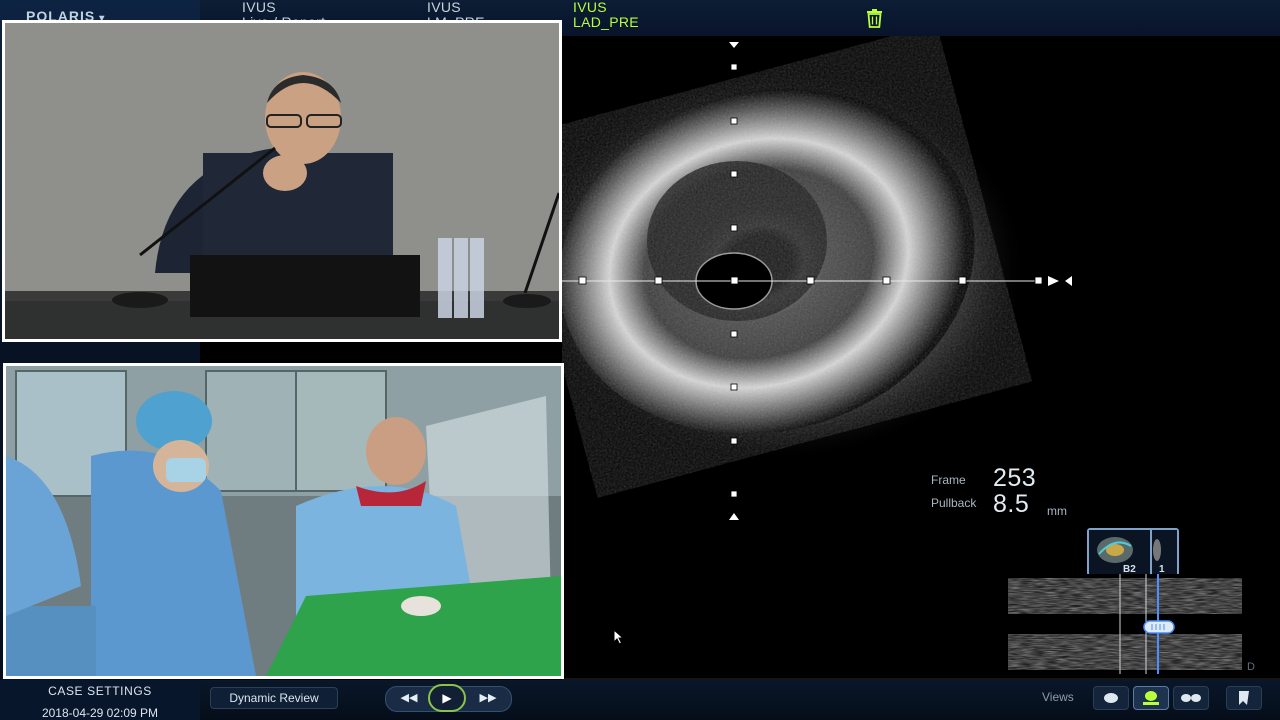  I want to click on pullback-value: 8.5, so click(1011, 504).